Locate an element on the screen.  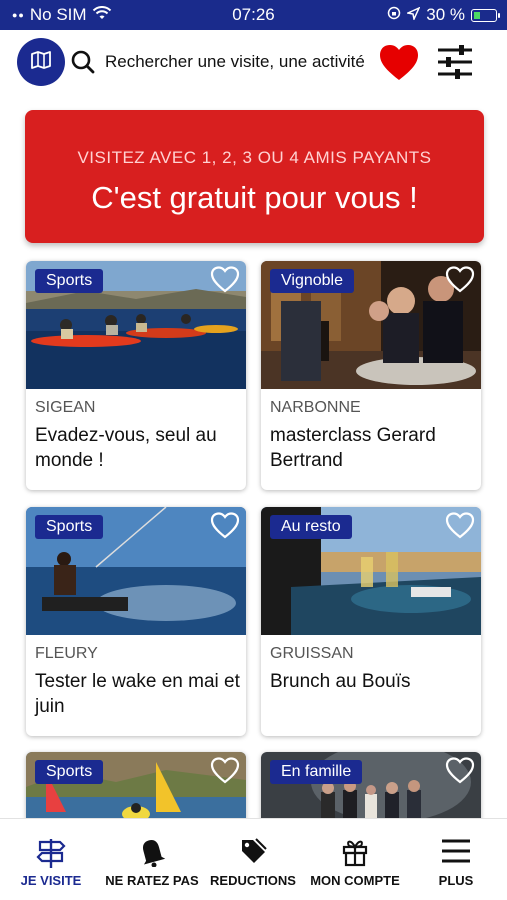
filter-icon is located at coordinates (455, 64).